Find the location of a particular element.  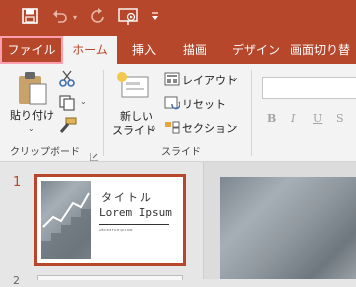

cut-icon is located at coordinates (67, 81).